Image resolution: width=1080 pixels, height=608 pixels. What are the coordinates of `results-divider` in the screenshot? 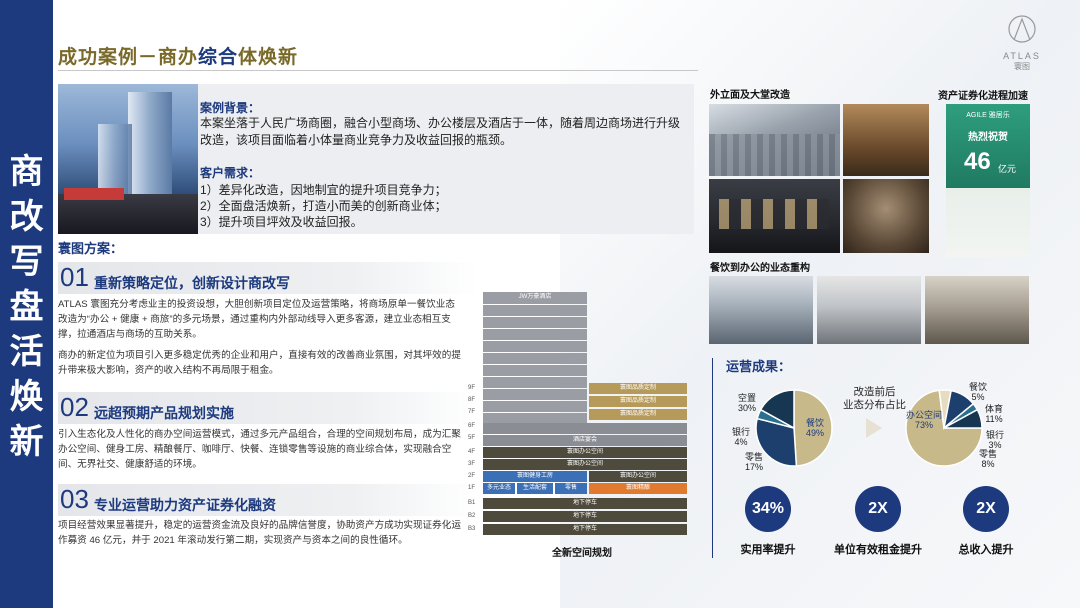 It's located at (712, 458).